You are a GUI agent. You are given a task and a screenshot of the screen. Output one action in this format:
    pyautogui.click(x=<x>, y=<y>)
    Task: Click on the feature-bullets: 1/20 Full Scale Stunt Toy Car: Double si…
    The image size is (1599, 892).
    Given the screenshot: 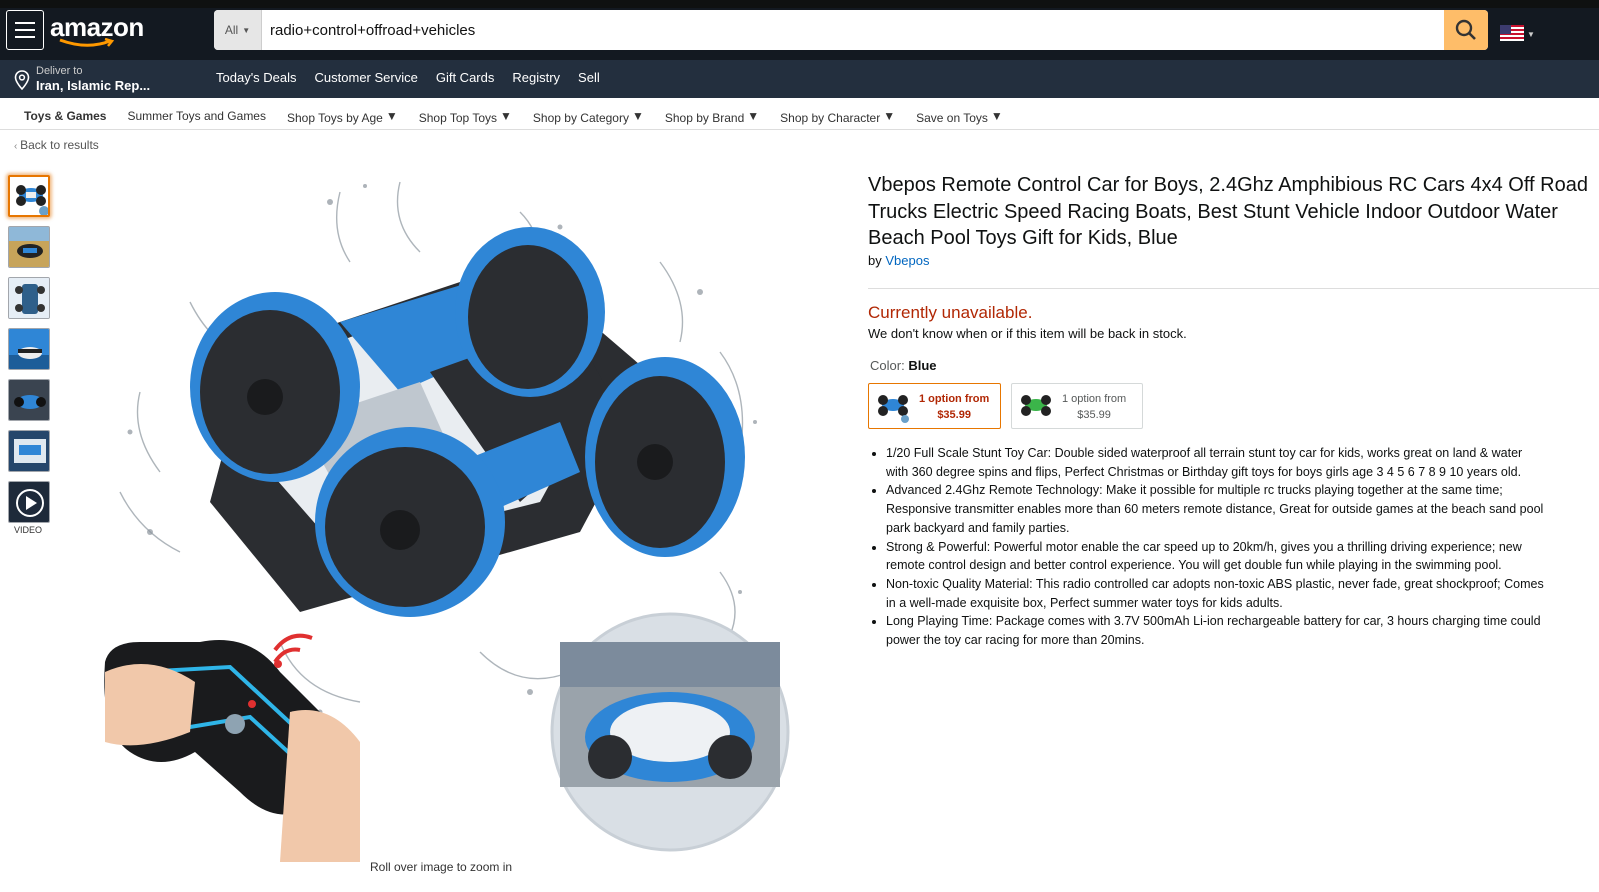 What is the action you would take?
    pyautogui.click(x=1235, y=547)
    